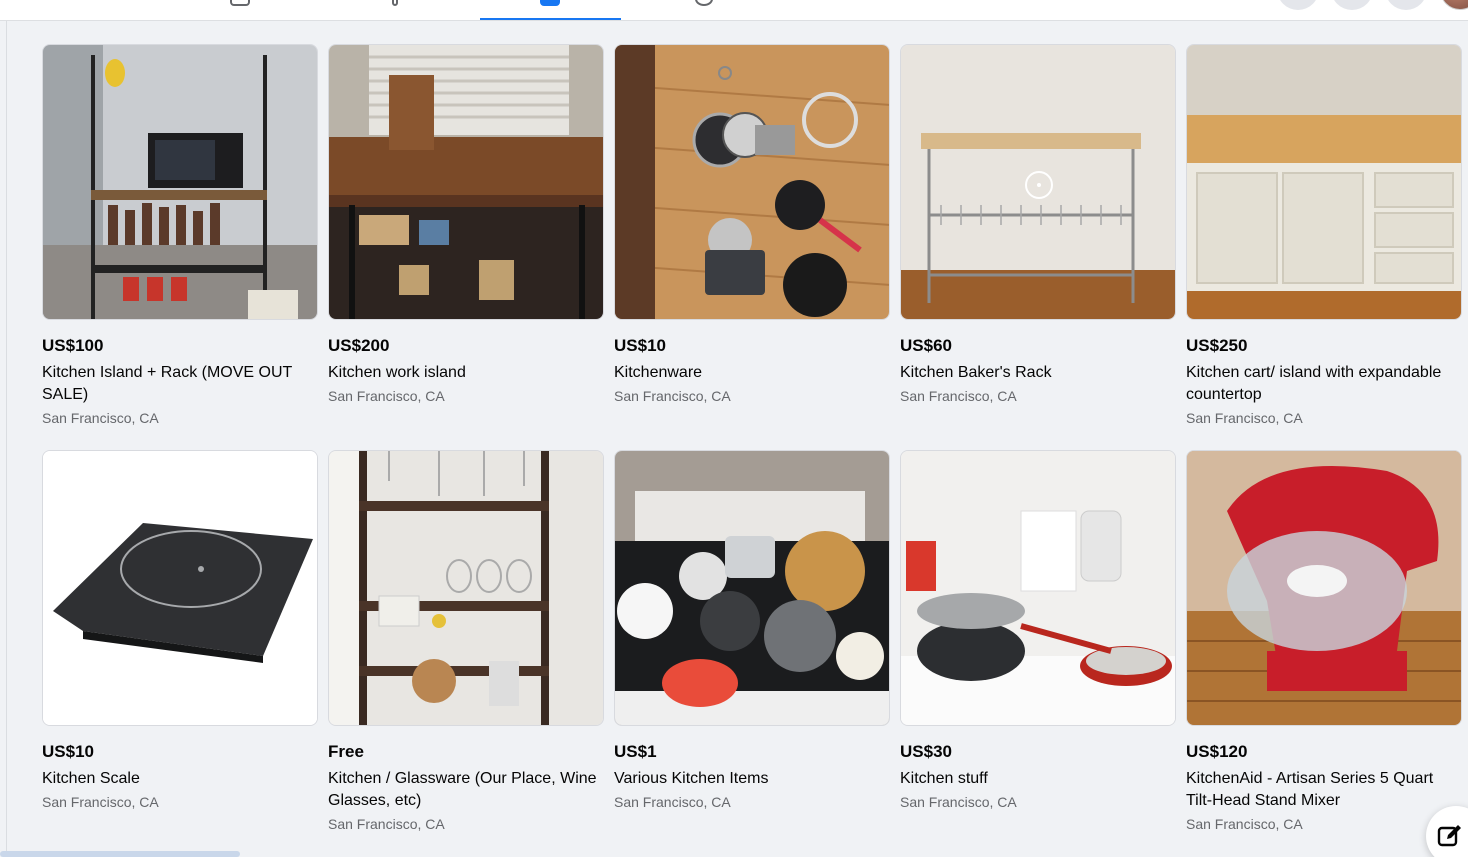 This screenshot has height=857, width=1468. I want to click on listing-card: US$30 Kitchen stuff San Francisco, CA, so click(1038, 631).